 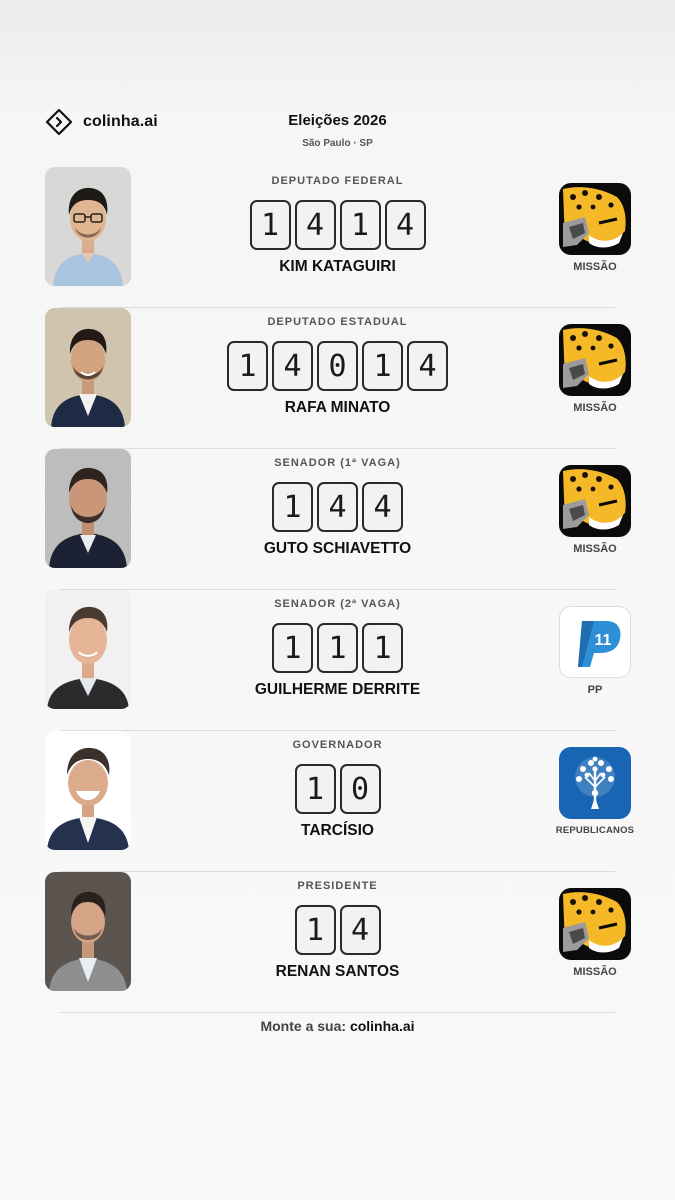 I want to click on candidate-info: DEPUTADO FEDERAL 1 4 1 4 KIM KATAGUIRI, so click(x=337, y=221).